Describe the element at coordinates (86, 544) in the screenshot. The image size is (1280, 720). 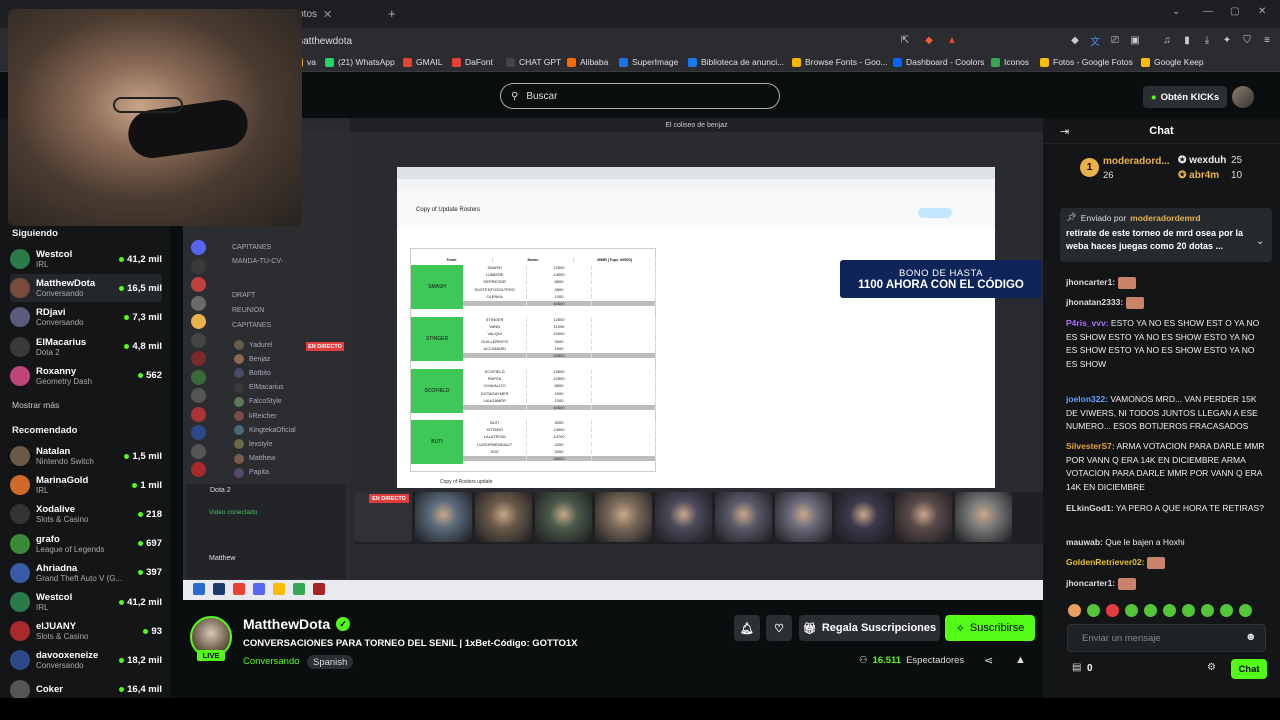
I see `sidebar-channel: grafo League of Legends 697` at that location.